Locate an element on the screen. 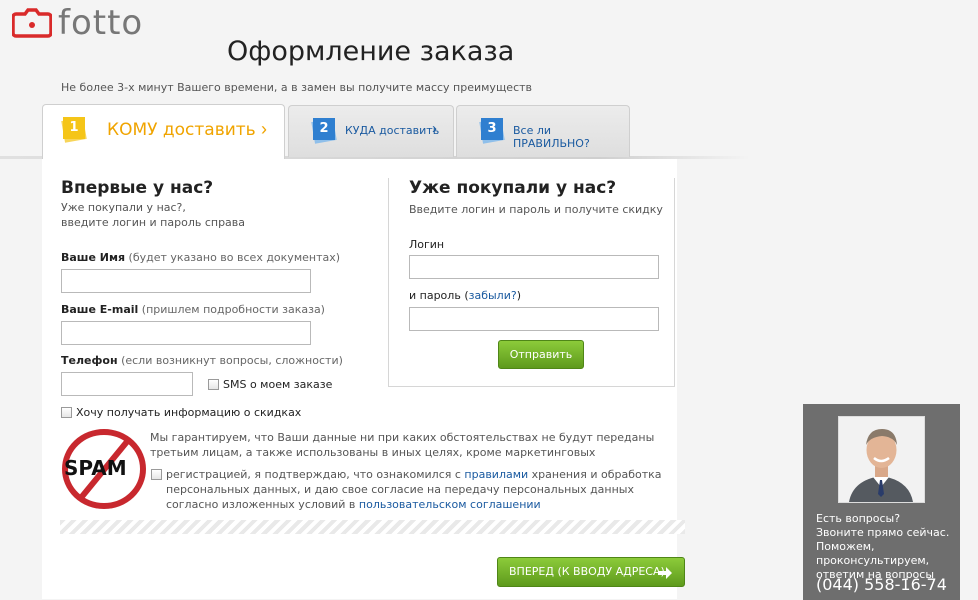 This screenshot has height=600, width=978. tab-step-2-label: КУДА доставить is located at coordinates (392, 130).